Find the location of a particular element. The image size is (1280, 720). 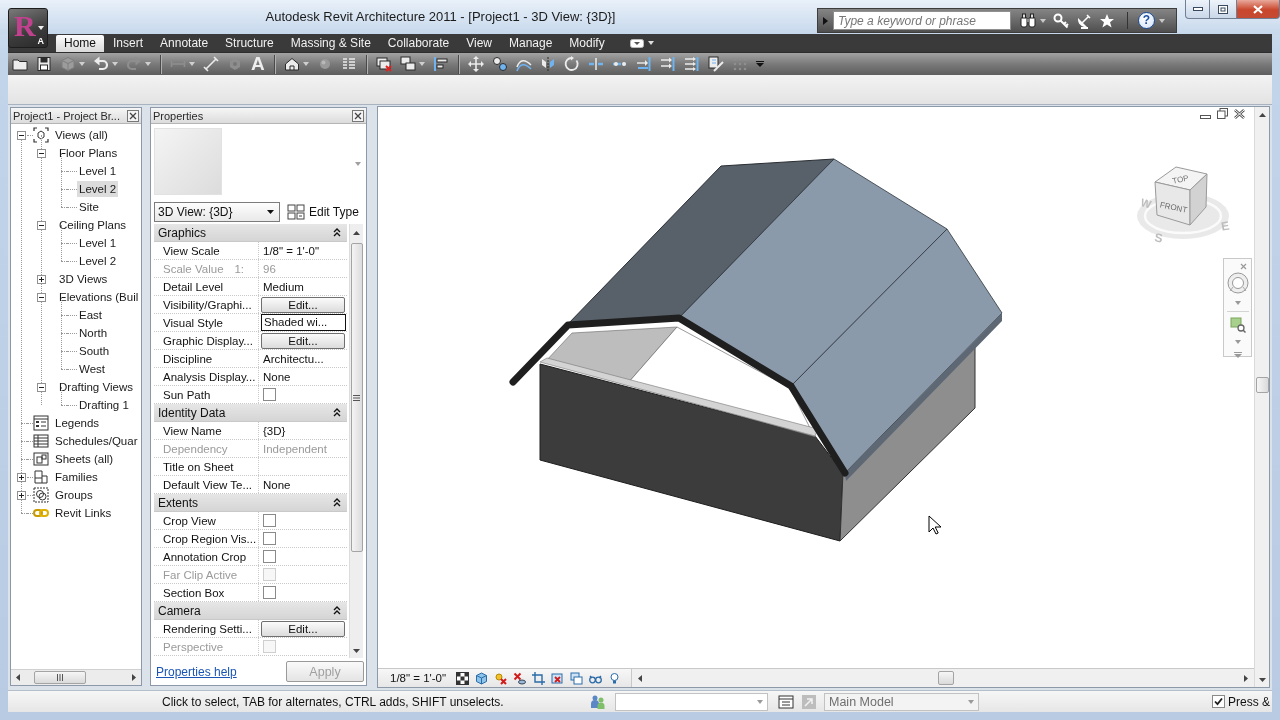

view-scale: 1/8" = 1'-0" is located at coordinates (418, 678).